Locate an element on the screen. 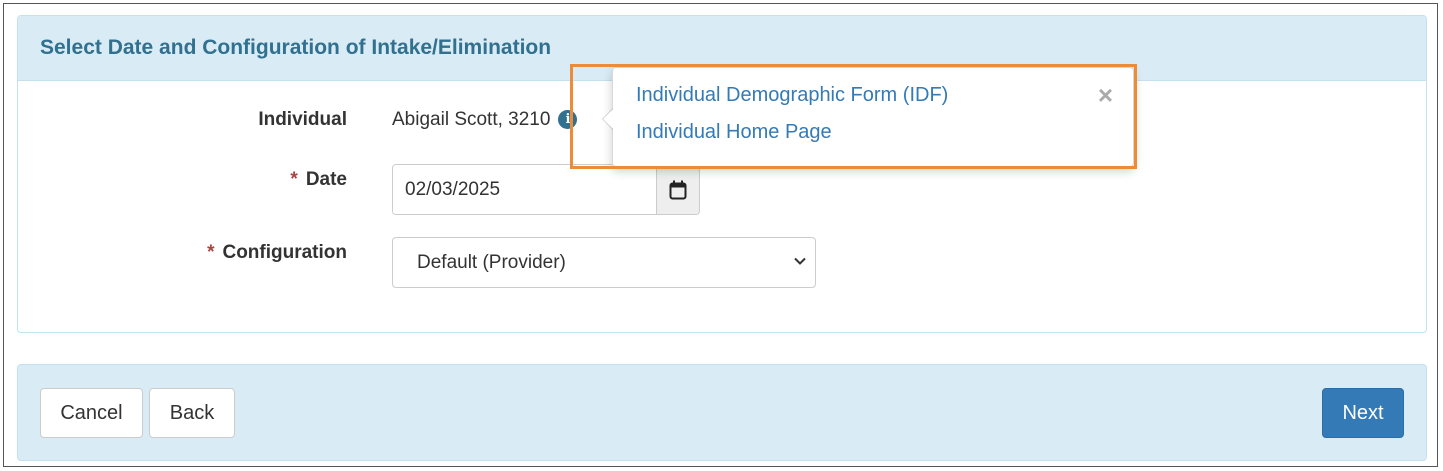 This screenshot has height=471, width=1443. date-label-group: * Date is located at coordinates (318, 180).